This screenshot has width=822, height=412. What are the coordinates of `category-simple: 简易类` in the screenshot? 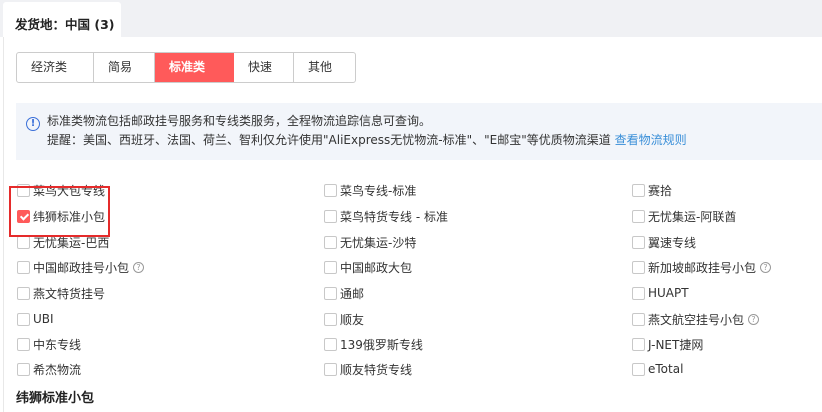 It's located at (124, 67).